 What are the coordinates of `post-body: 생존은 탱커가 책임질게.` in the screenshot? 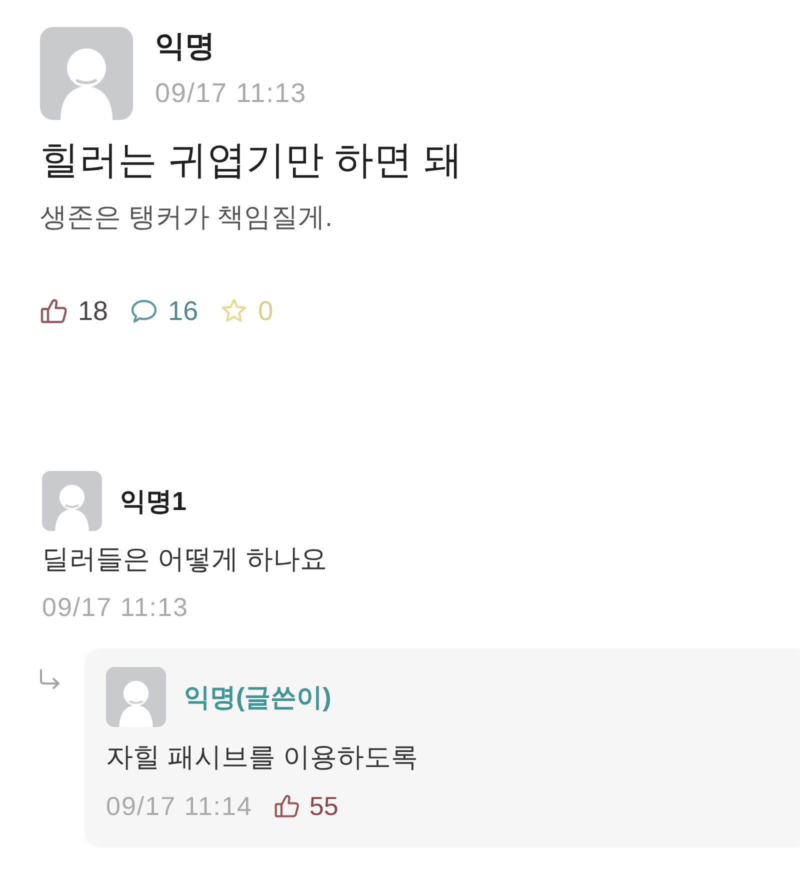 It's located at (187, 217).